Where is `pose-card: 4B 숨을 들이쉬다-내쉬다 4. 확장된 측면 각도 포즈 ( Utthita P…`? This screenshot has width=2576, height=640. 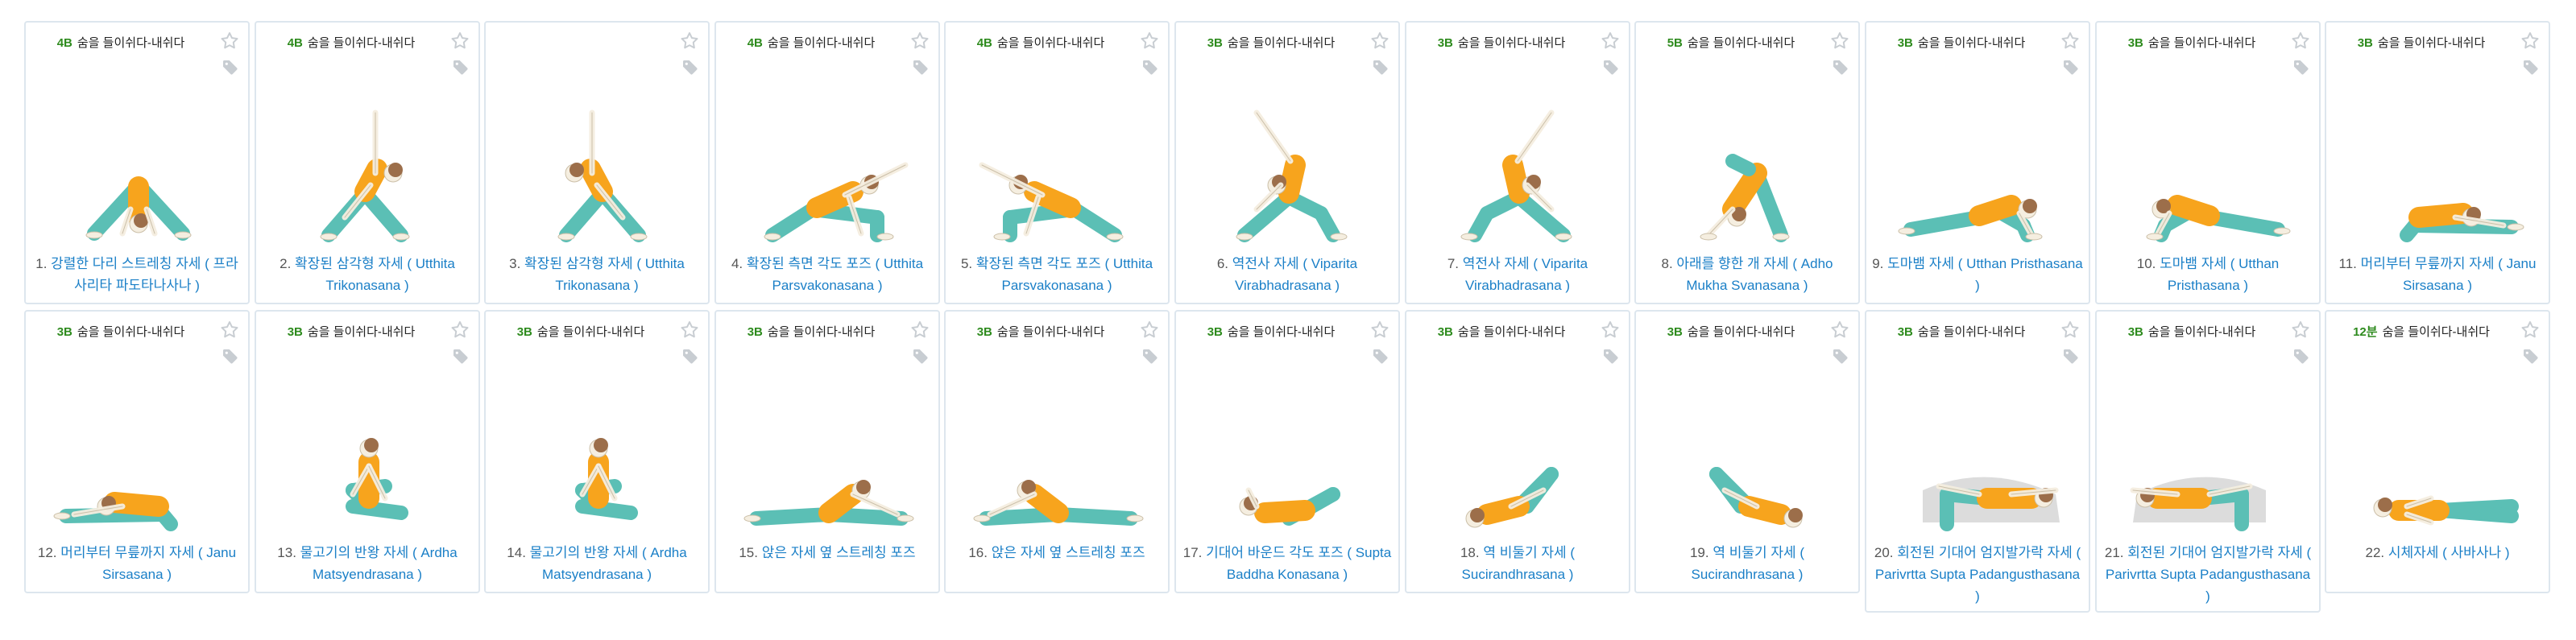
pose-card: 4B 숨을 들이쉬다-내쉬다 4. 확장된 측면 각도 포즈 ( Utthita P… is located at coordinates (827, 162).